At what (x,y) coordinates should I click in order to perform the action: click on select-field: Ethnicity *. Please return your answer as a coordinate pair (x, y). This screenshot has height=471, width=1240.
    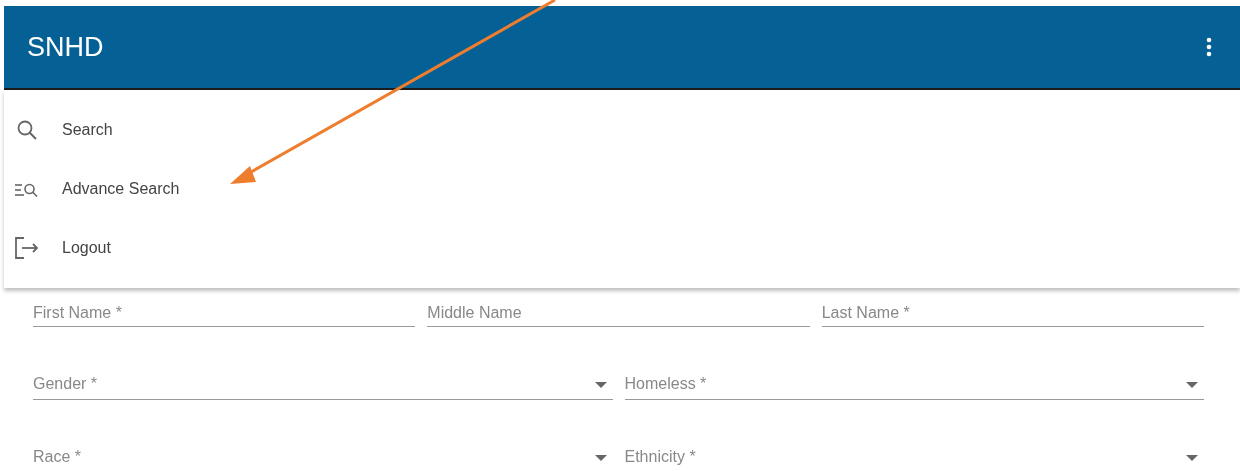
    Looking at the image, I should click on (914, 454).